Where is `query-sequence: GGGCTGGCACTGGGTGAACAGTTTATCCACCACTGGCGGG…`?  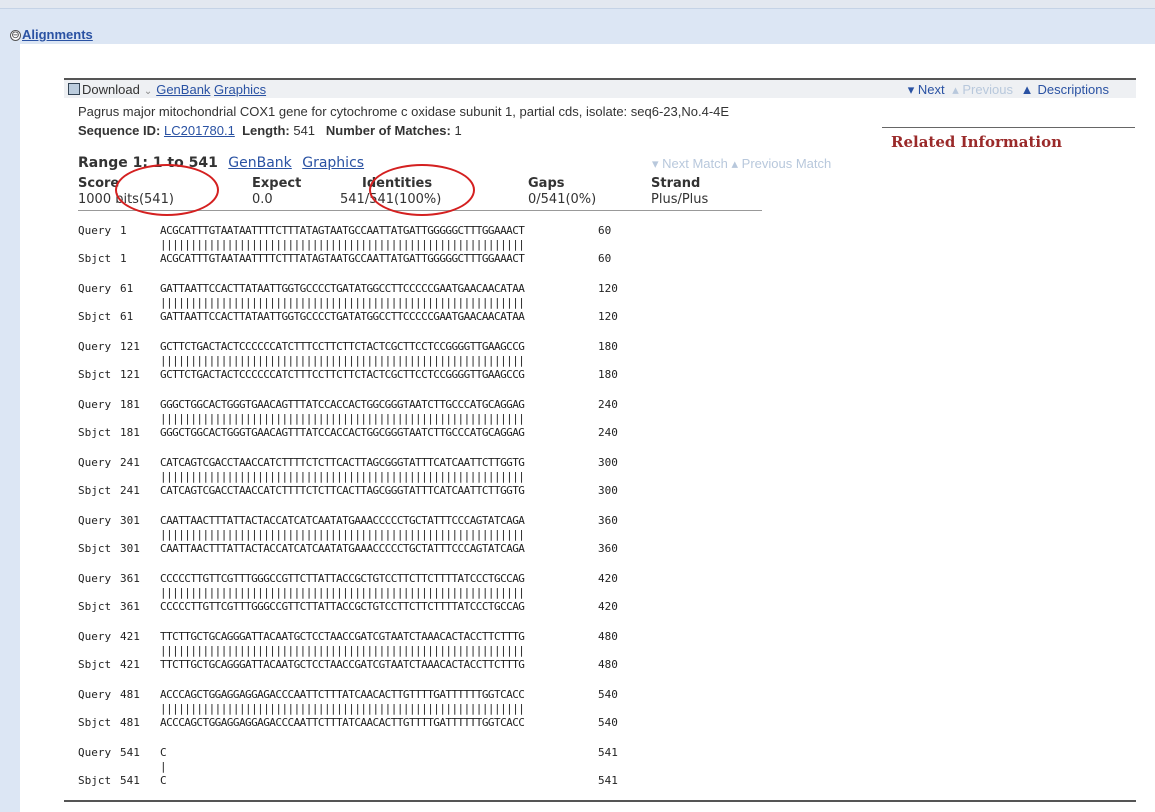
query-sequence: GGGCTGGCACTGGGTGAACAGTTTATCCACCACTGGCGGG… is located at coordinates (342, 404).